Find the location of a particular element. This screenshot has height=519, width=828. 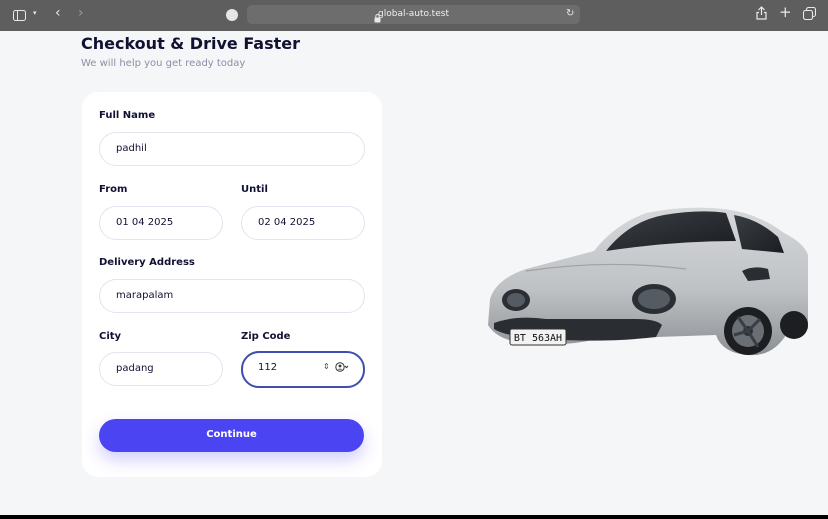

city-field: padang is located at coordinates (161, 369).